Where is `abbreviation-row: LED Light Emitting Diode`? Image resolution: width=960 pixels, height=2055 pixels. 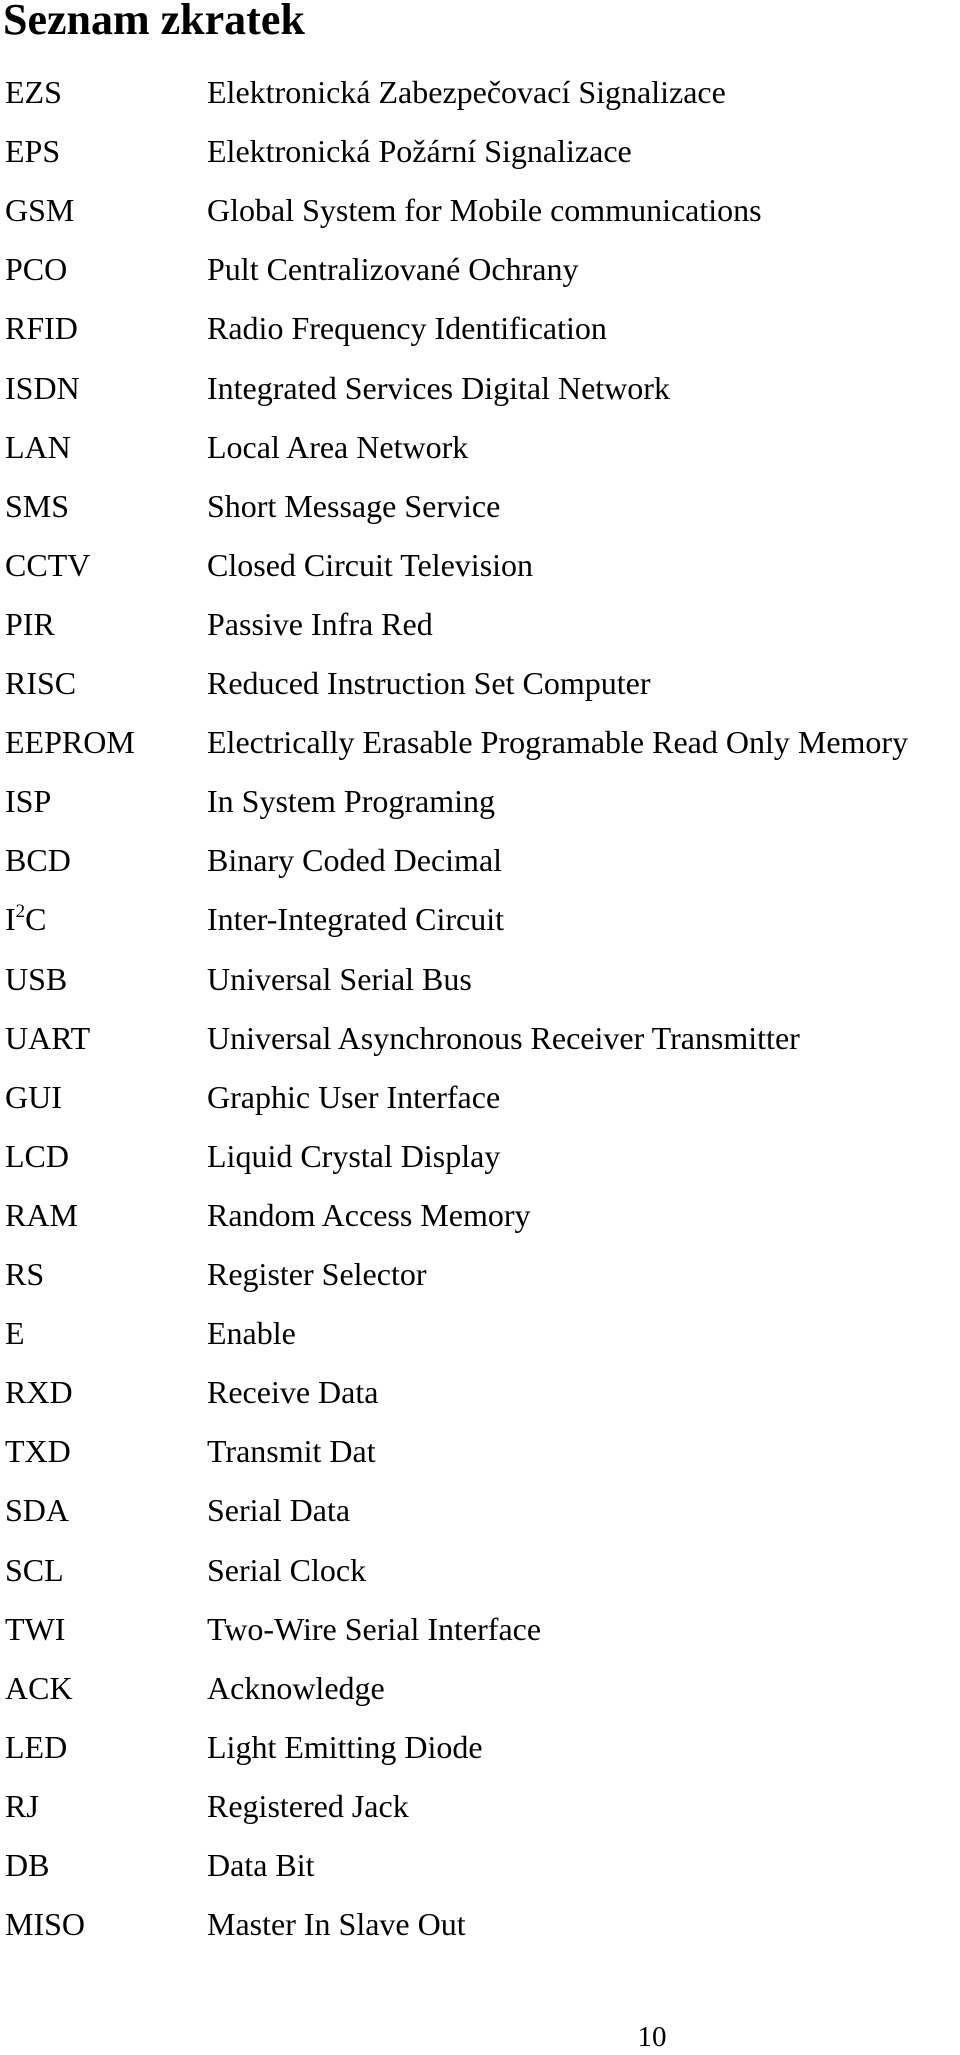
abbreviation-row: LED Light Emitting Diode is located at coordinates (480, 1747).